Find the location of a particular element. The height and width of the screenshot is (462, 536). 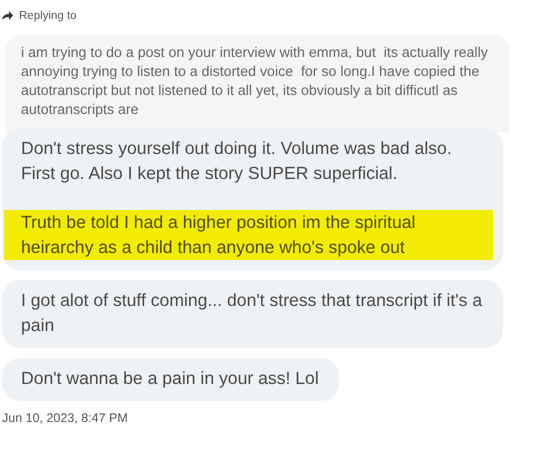

message-text: Don't wanna be a pain in your ass! Lol is located at coordinates (170, 378).